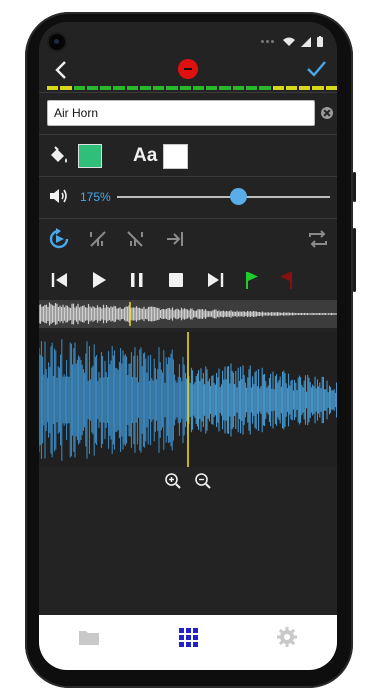 The height and width of the screenshot is (700, 378). What do you see at coordinates (354, 260) in the screenshot?
I see `volume-button` at bounding box center [354, 260].